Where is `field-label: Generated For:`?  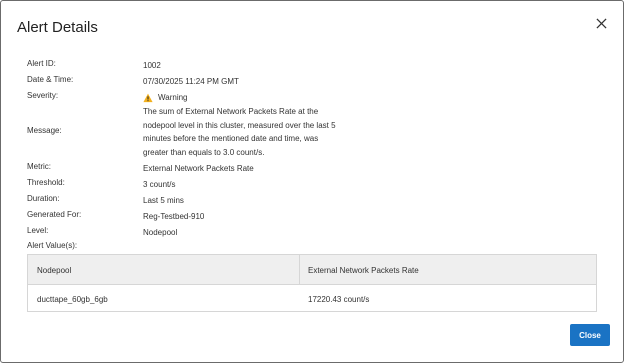 field-label: Generated For: is located at coordinates (54, 214).